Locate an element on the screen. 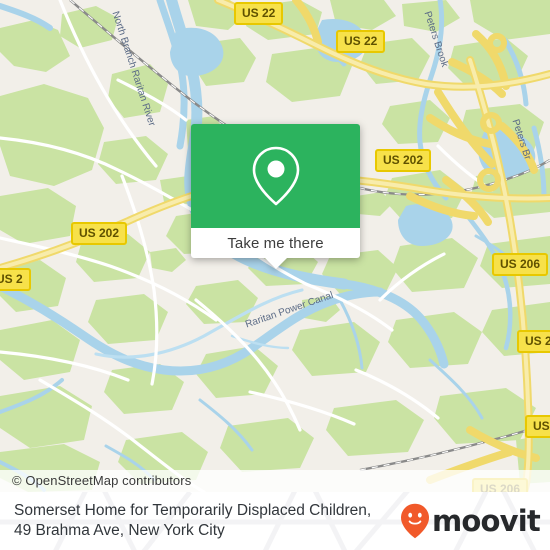 Image resolution: width=550 pixels, height=550 pixels. take-me-there-label: Take me there is located at coordinates (275, 243).